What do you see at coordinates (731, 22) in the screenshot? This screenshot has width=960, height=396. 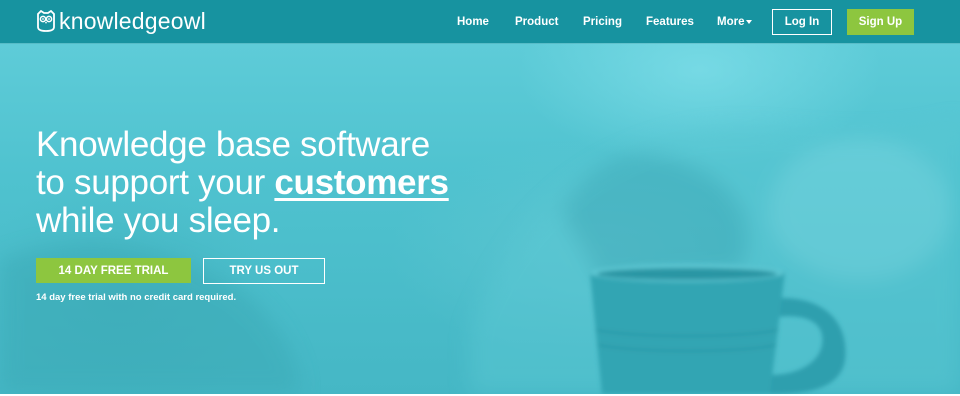 I see `nav-more-label: More` at bounding box center [731, 22].